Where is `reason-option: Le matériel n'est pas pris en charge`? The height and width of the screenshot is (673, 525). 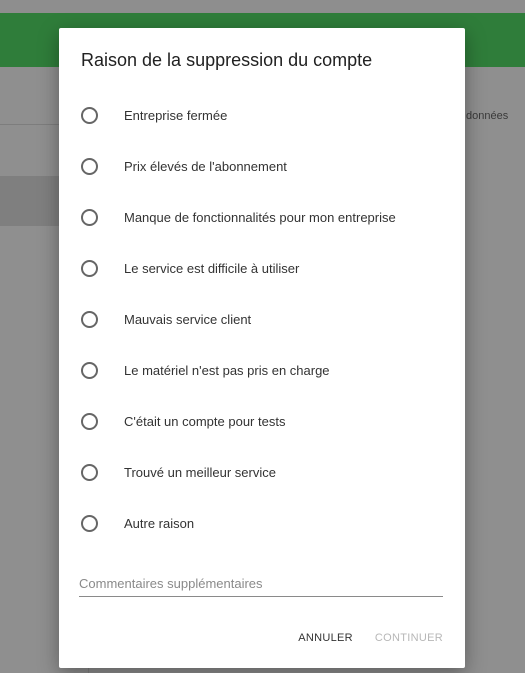
reason-option: Le matériel n'est pas pris en charge is located at coordinates (262, 370).